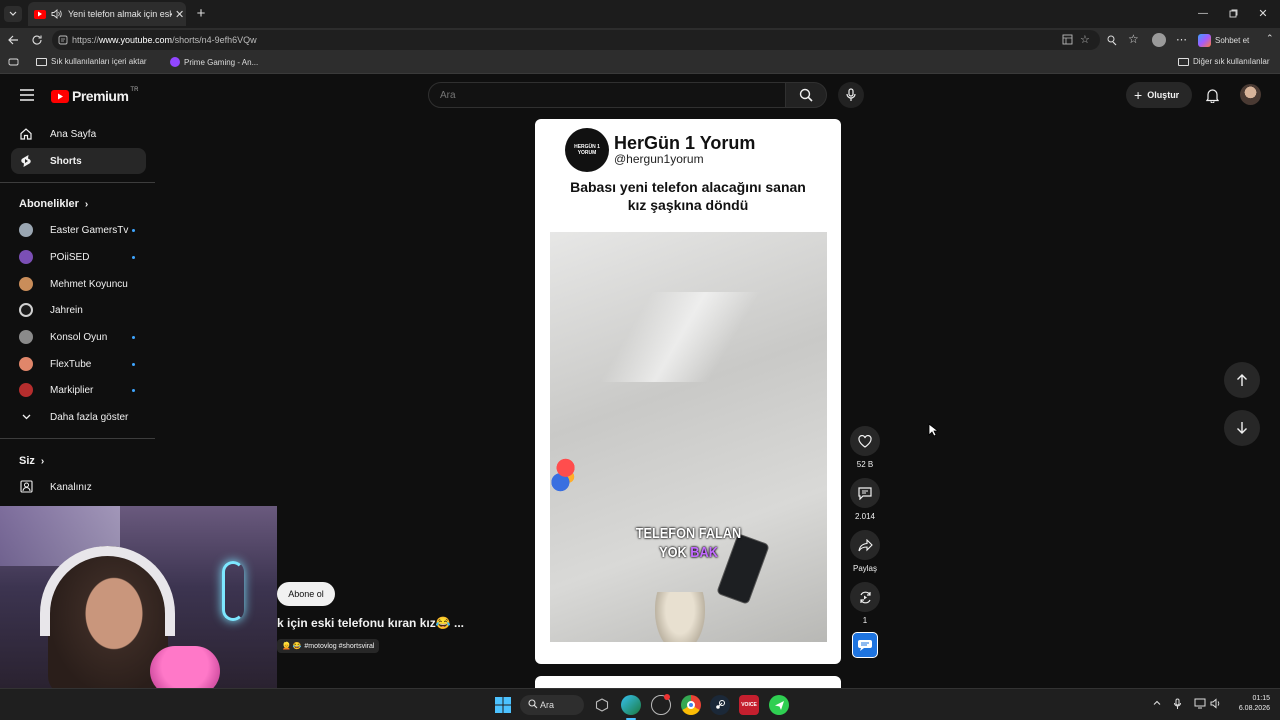 The height and width of the screenshot is (720, 1280). What do you see at coordinates (1085, 39) in the screenshot?
I see `favorite-star-icon: ☆` at bounding box center [1085, 39].